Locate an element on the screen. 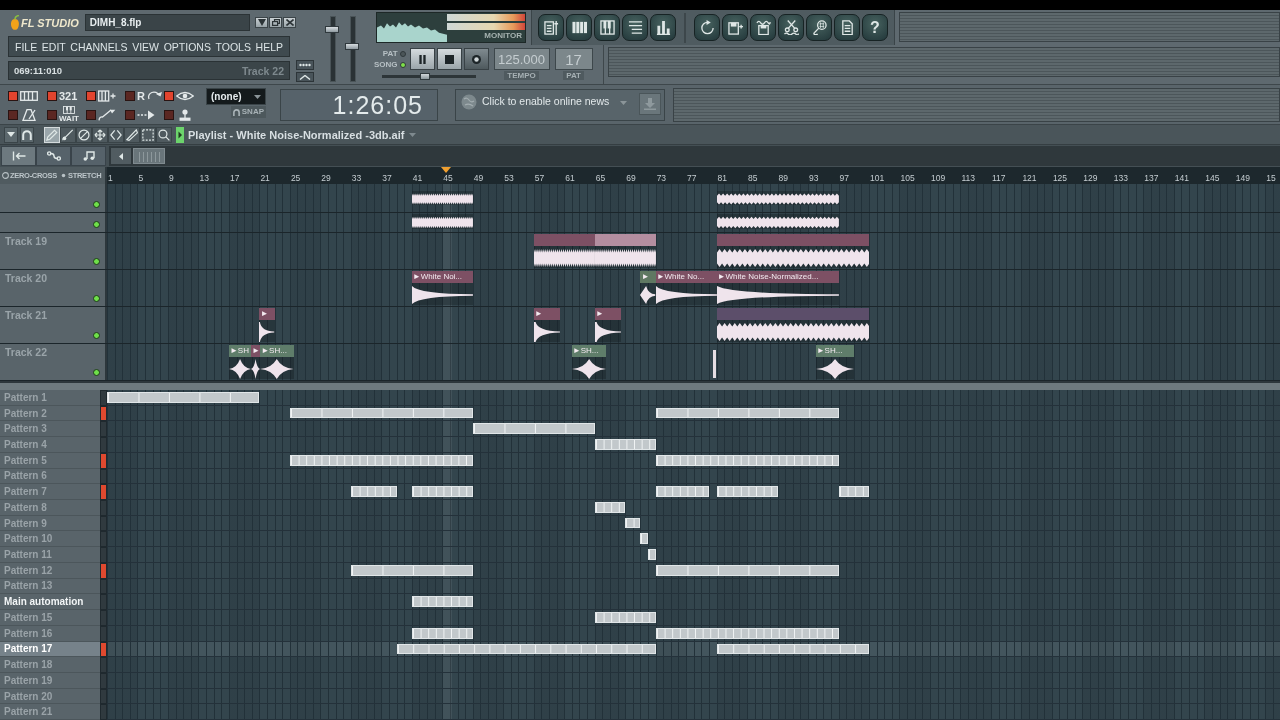 Image resolution: width=1280 pixels, height=720 pixels. browser-button is located at coordinates (635, 27).